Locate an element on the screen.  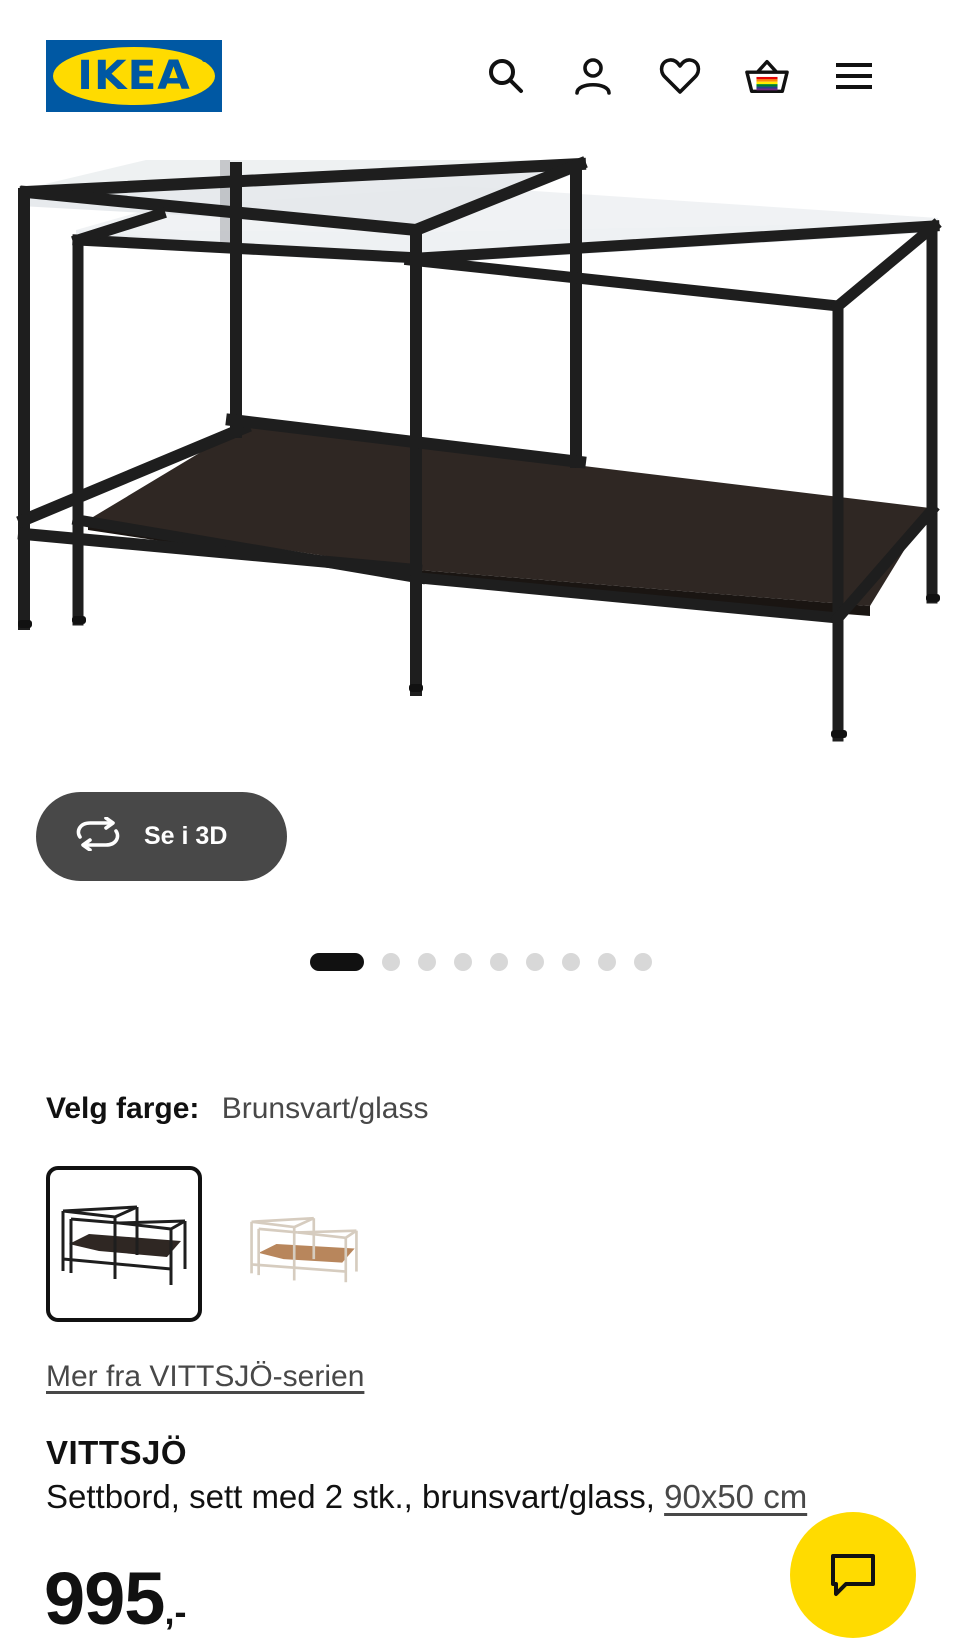
product-dimensions-link: 90x50 cm is located at coordinates (735, 1496).